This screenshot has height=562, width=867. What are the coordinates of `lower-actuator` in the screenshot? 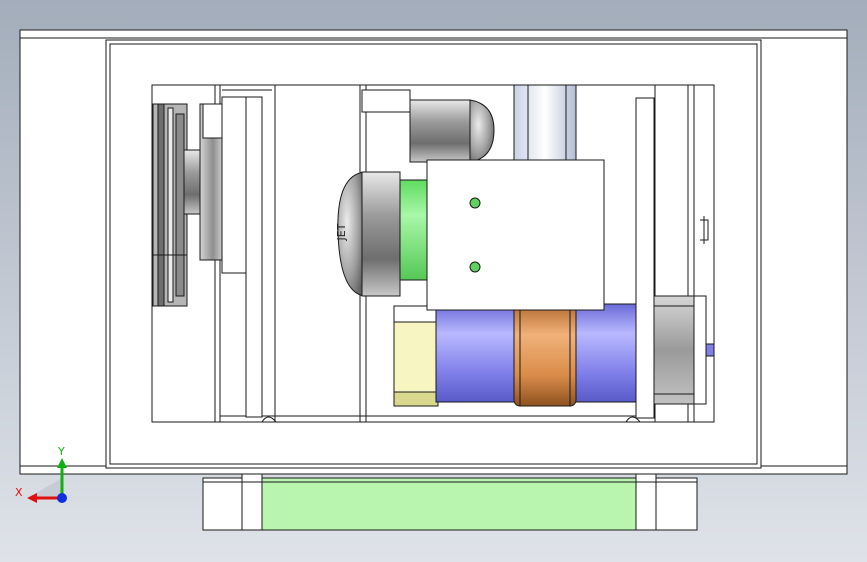 It's located at (554, 351).